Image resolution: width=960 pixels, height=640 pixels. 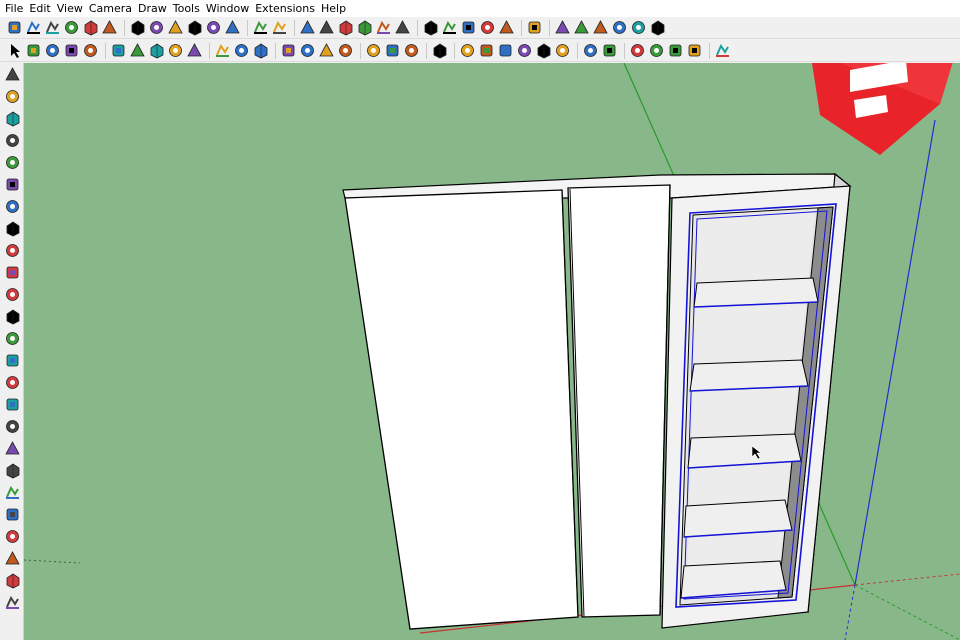 I want to click on refresh-icon, so click(x=12, y=96).